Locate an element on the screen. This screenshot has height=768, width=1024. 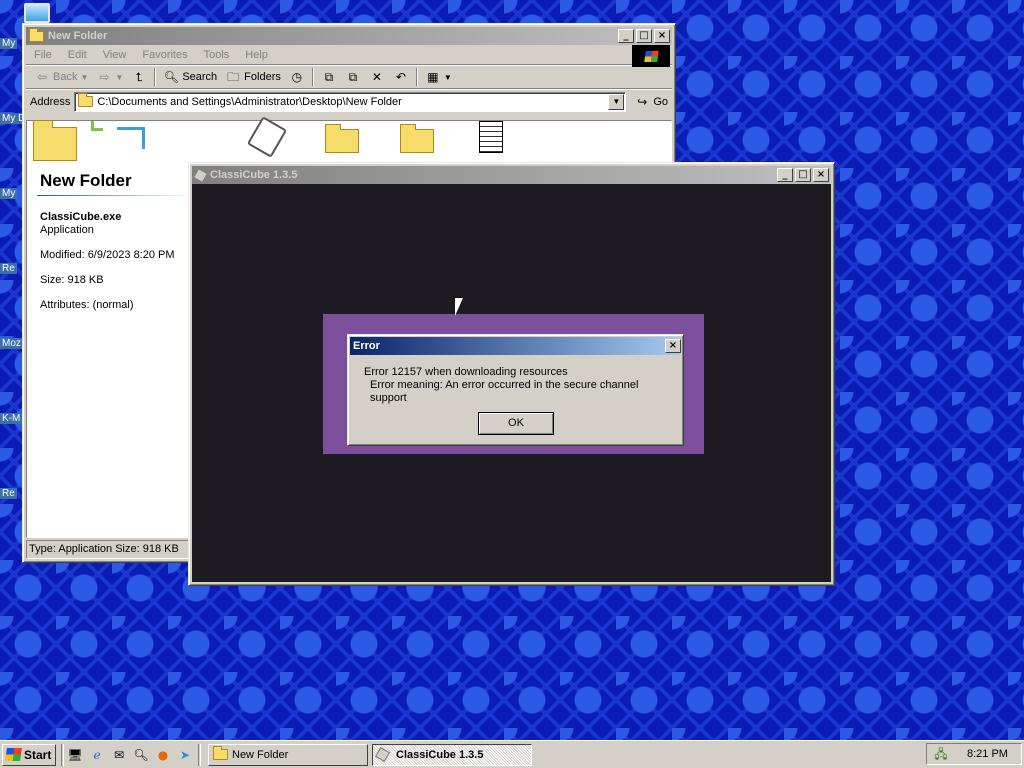
show-desktop-icon: 🖥︎ is located at coordinates (75, 755).